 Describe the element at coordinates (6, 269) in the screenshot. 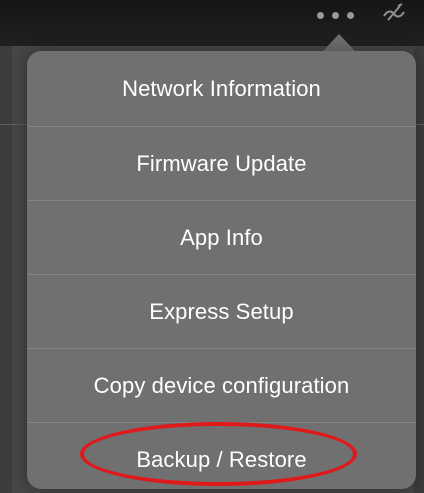

I see `background-panel` at that location.